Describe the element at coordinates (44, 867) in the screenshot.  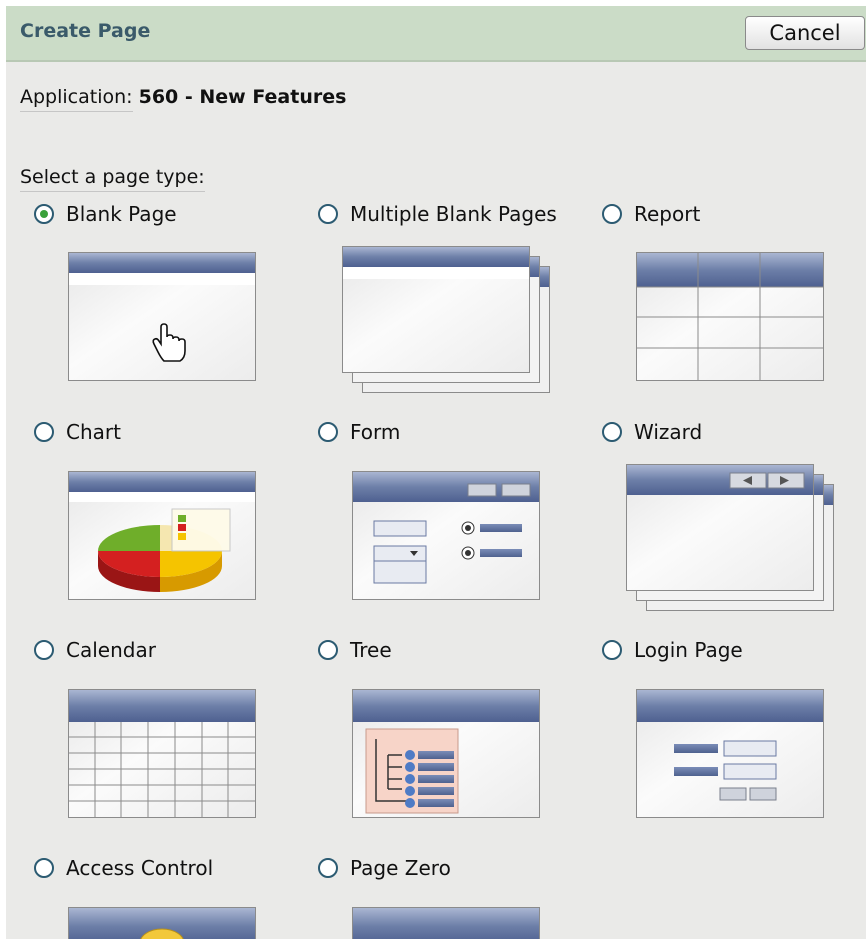
I see `radio-access-control` at that location.